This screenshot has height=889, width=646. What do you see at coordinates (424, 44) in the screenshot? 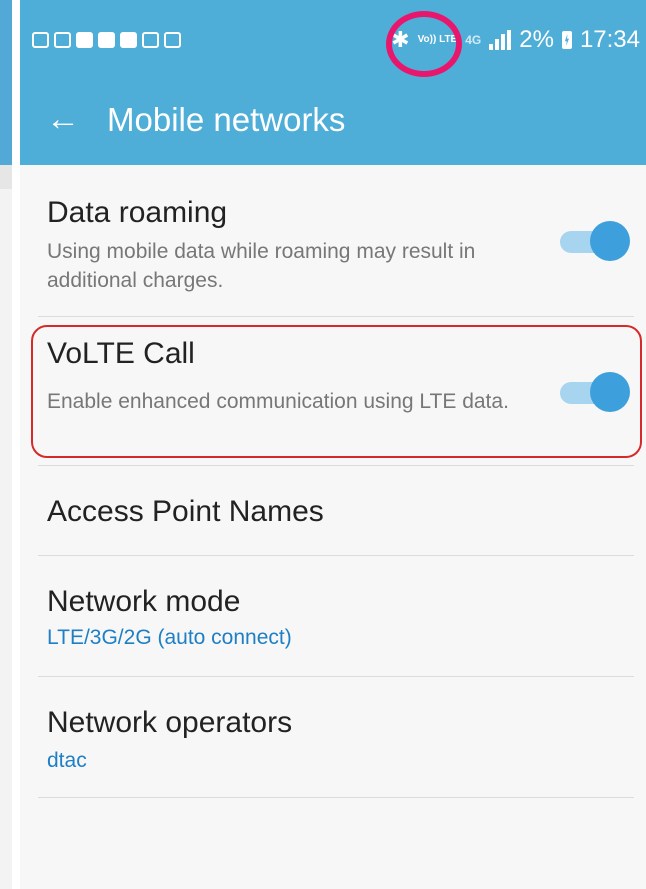
I see `annotation-circle` at bounding box center [424, 44].